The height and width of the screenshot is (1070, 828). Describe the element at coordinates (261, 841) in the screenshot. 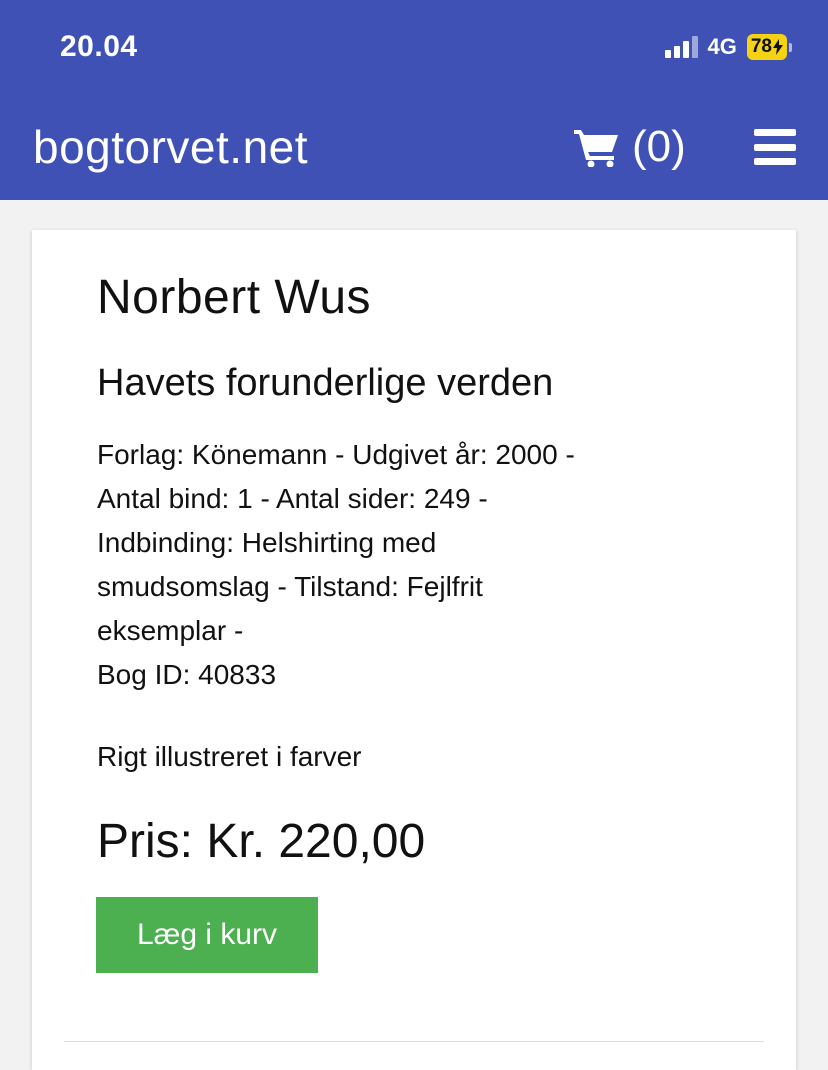

I see `book-price: Pris: Kr. 220,00` at that location.